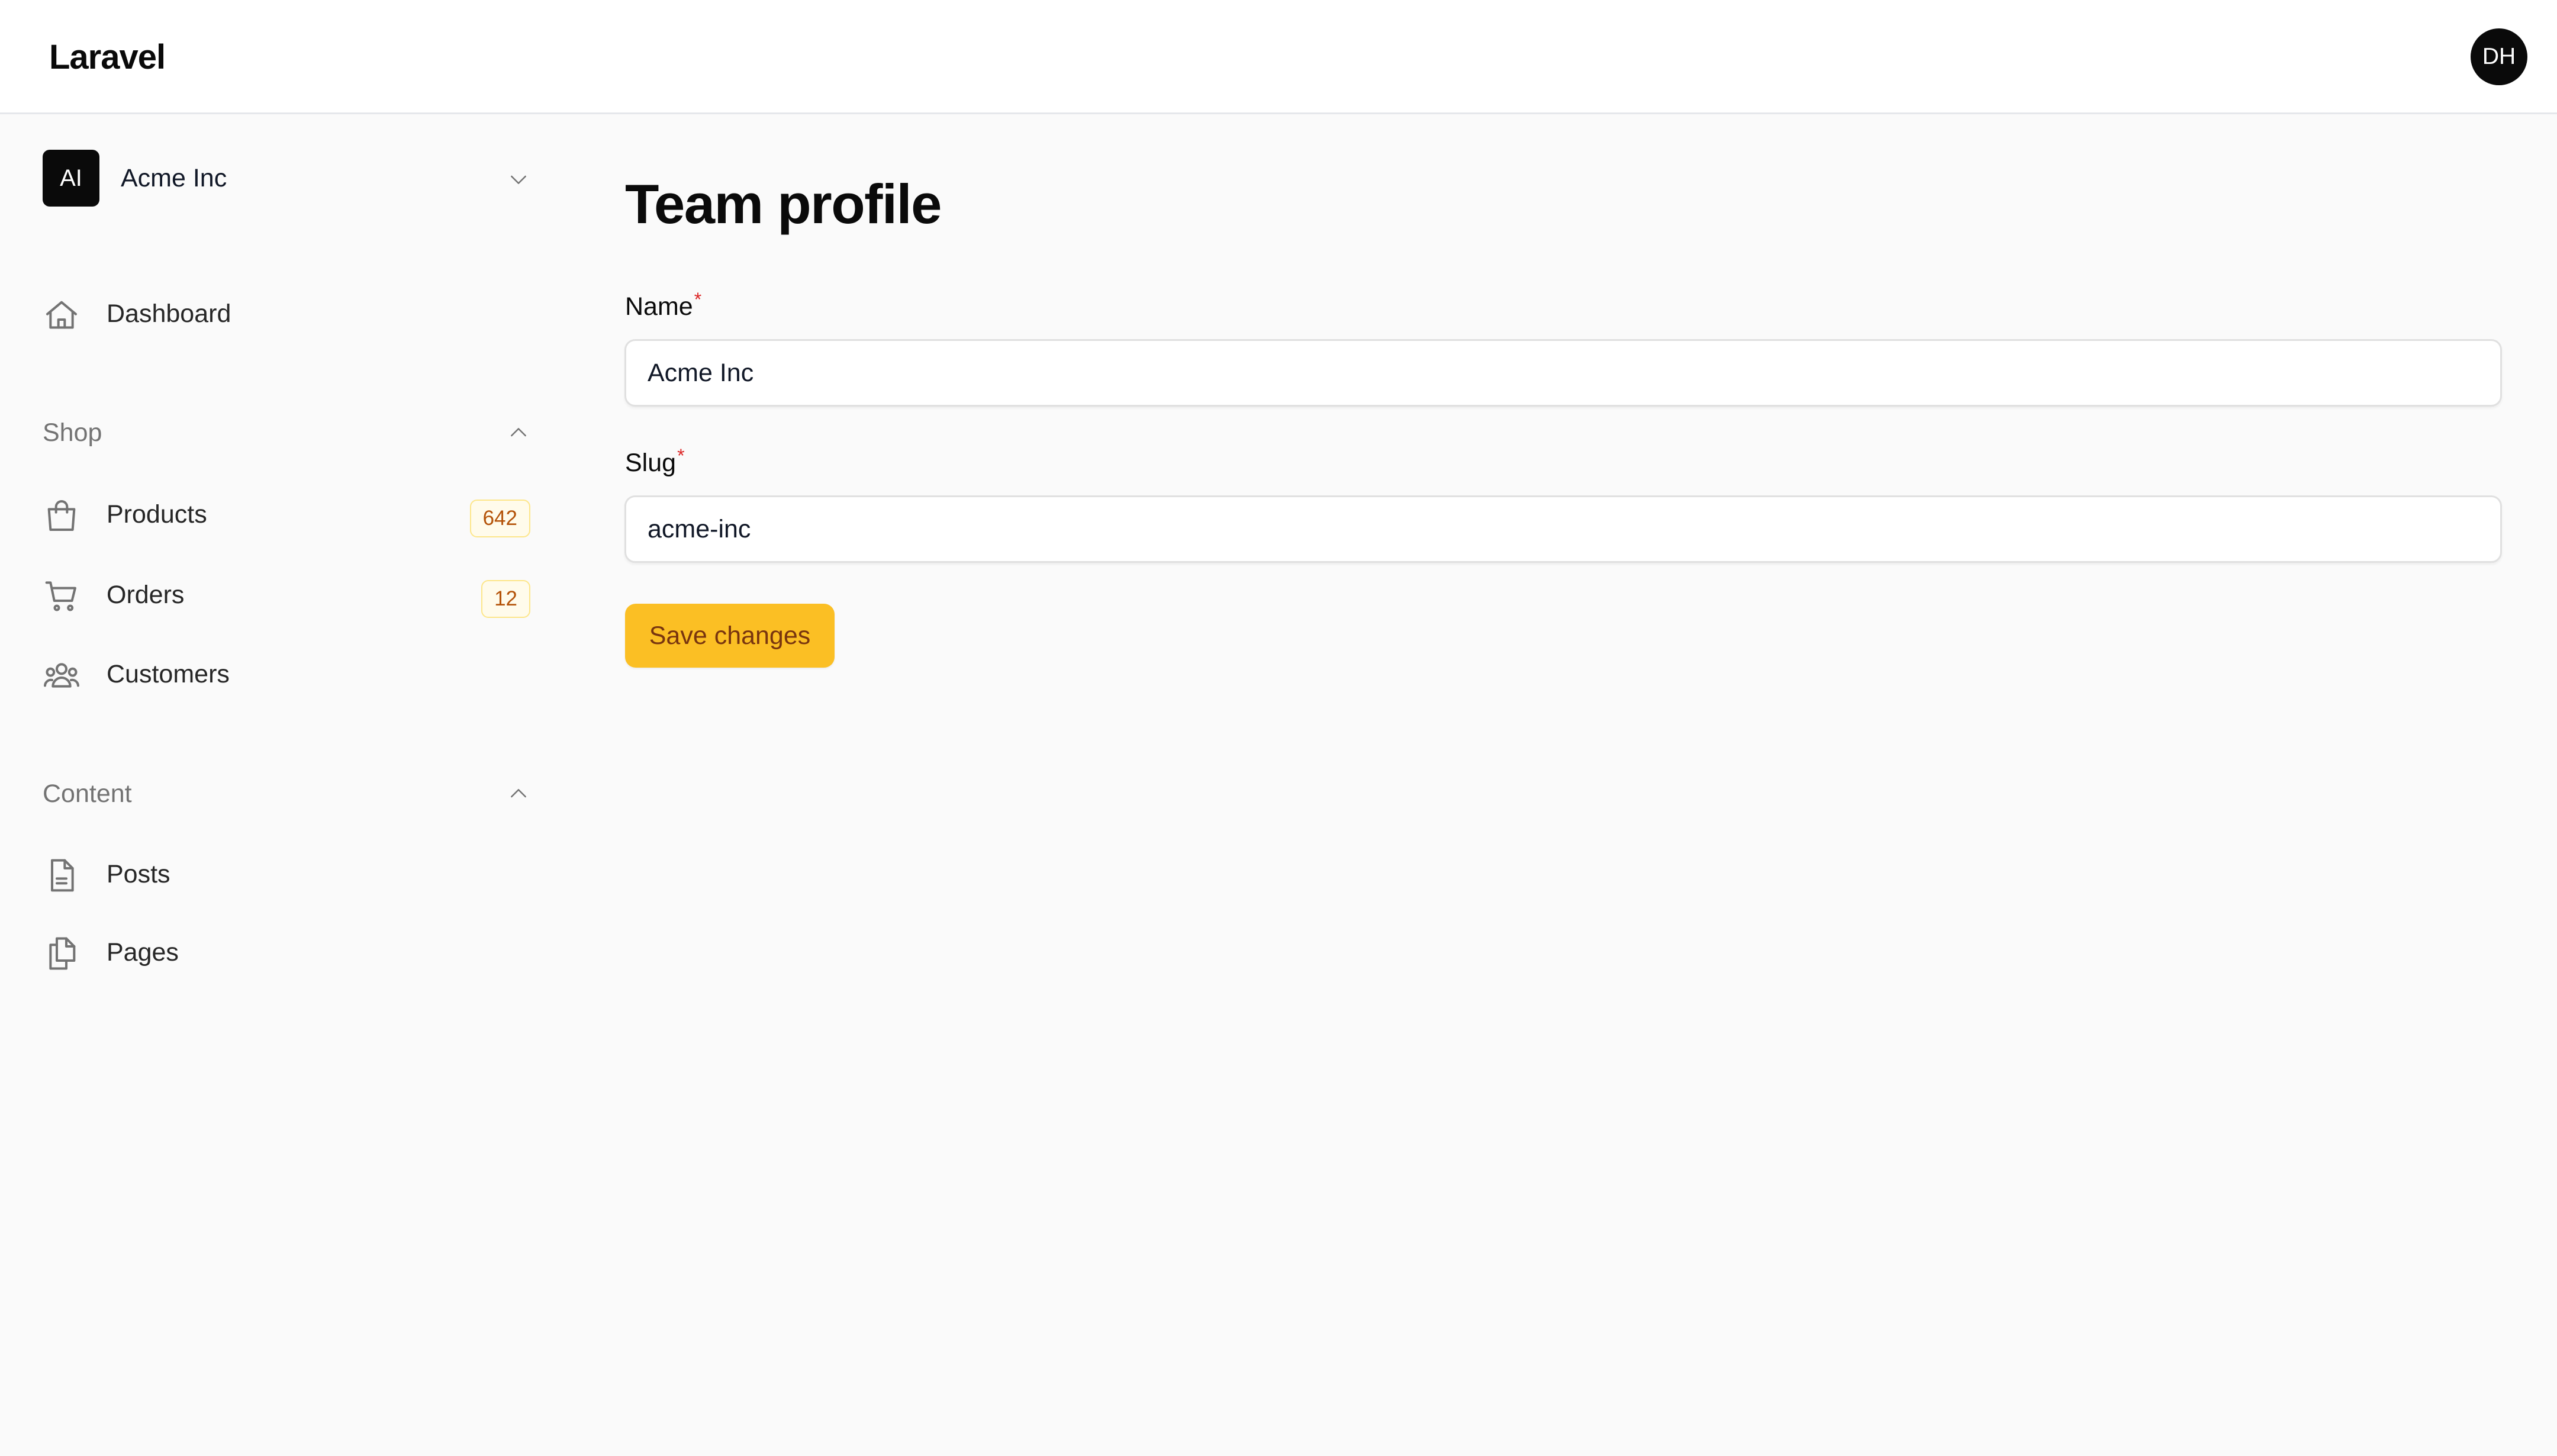 The height and width of the screenshot is (1456, 2557). I want to click on nav-group-label: Content, so click(87, 794).